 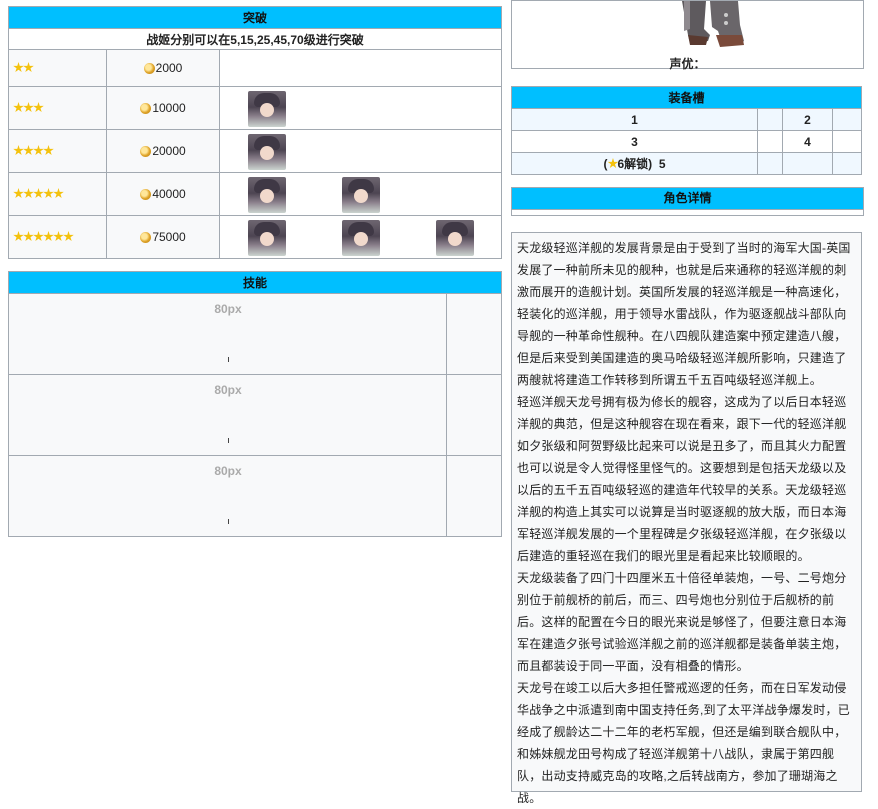 What do you see at coordinates (687, 212) in the screenshot?
I see `details-spacer` at bounding box center [687, 212].